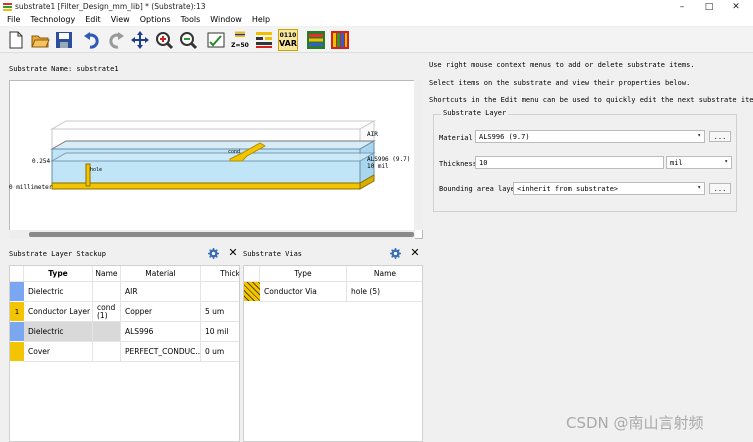 The height and width of the screenshot is (442, 753). What do you see at coordinates (635, 423) in the screenshot?
I see `watermark: CSDN @南山言射频` at bounding box center [635, 423].